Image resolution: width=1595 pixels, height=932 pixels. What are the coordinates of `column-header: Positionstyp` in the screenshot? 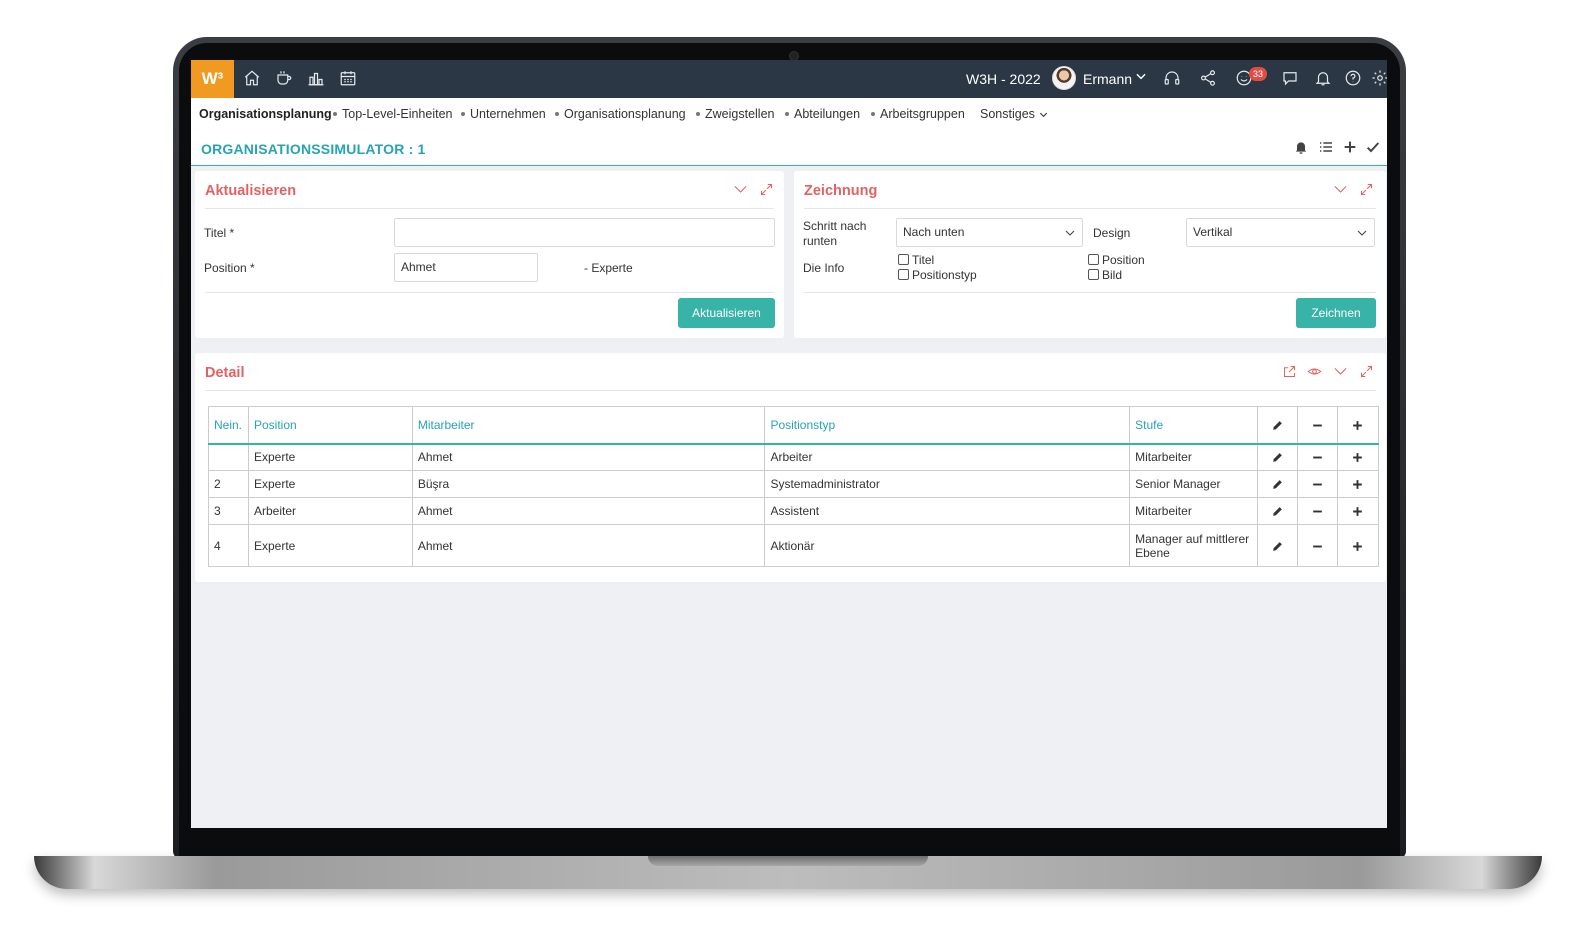 It's located at (947, 425).